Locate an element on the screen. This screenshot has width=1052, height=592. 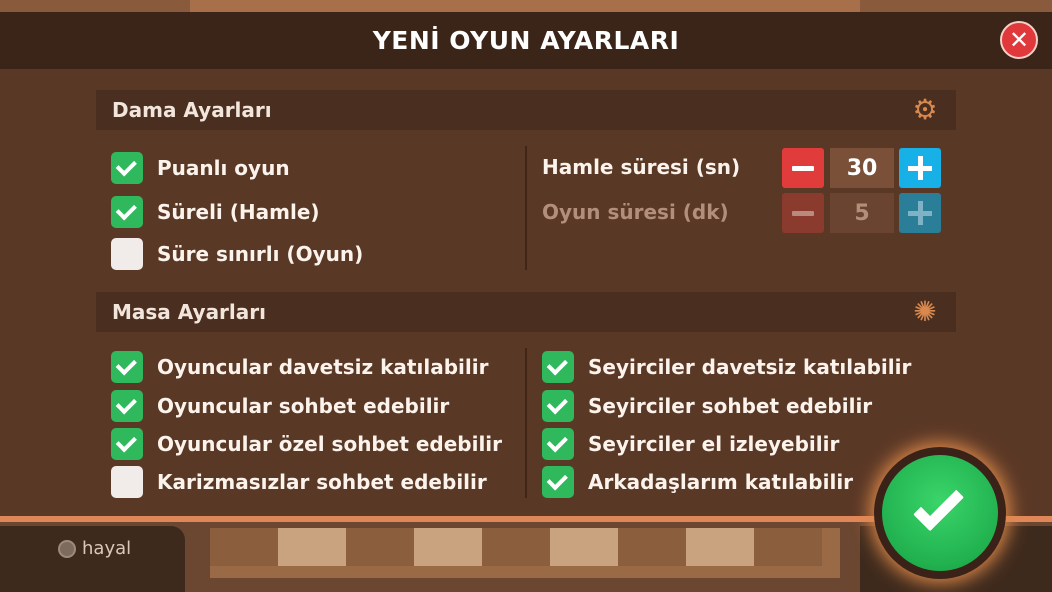
dama-settings-section-header: Dama Ayarları ⚙ is located at coordinates (526, 110).